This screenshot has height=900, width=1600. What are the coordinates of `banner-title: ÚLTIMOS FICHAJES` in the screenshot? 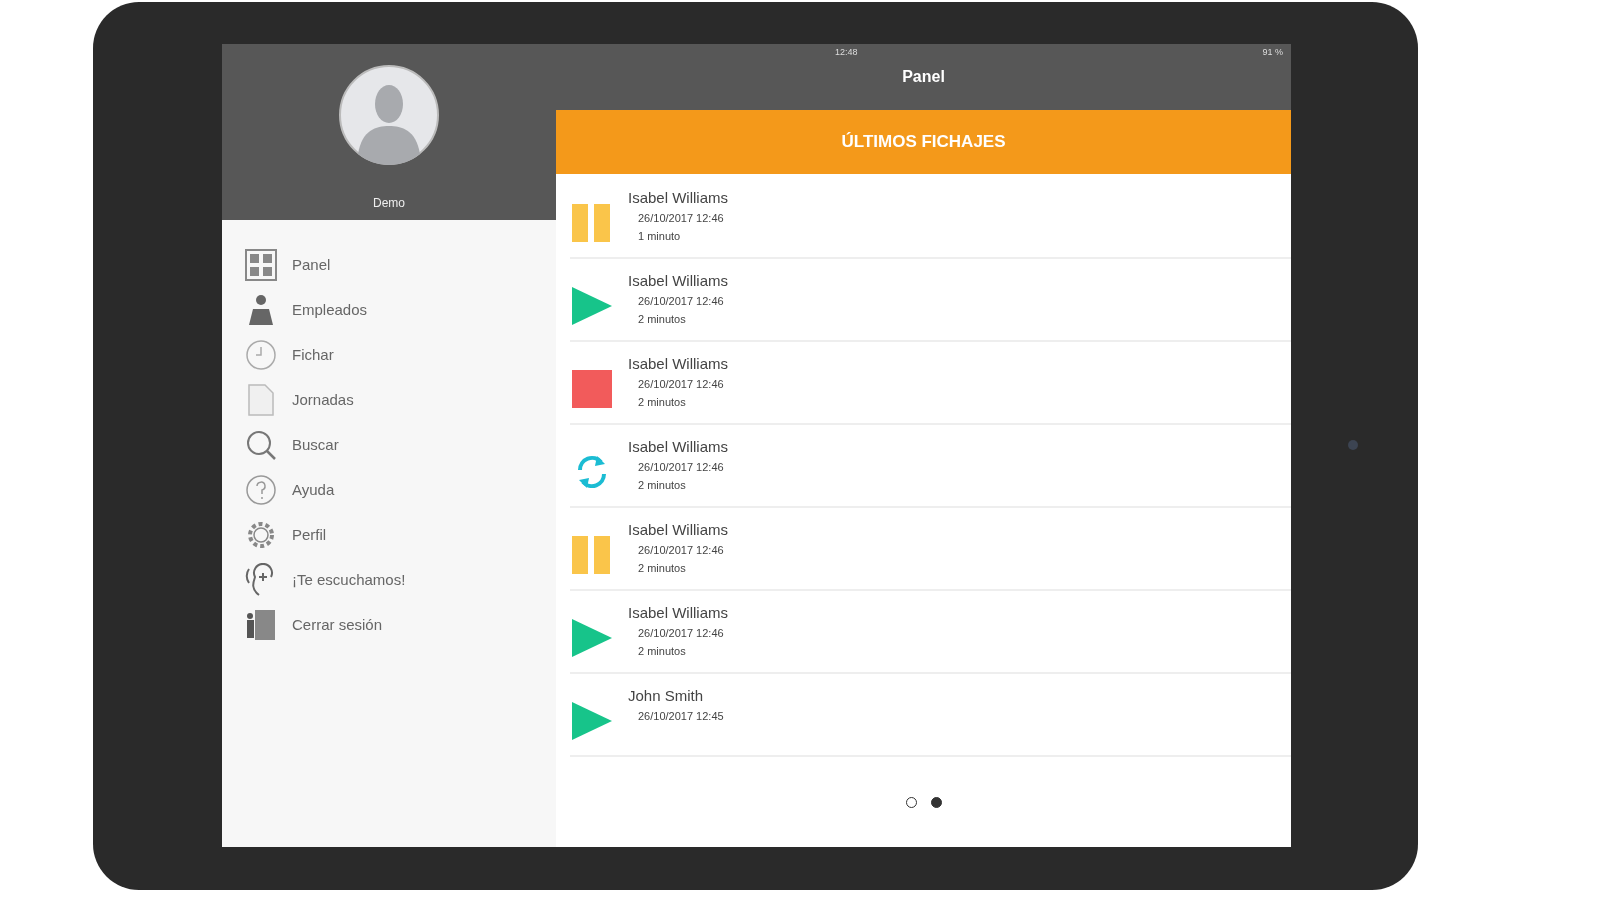 It's located at (923, 142).